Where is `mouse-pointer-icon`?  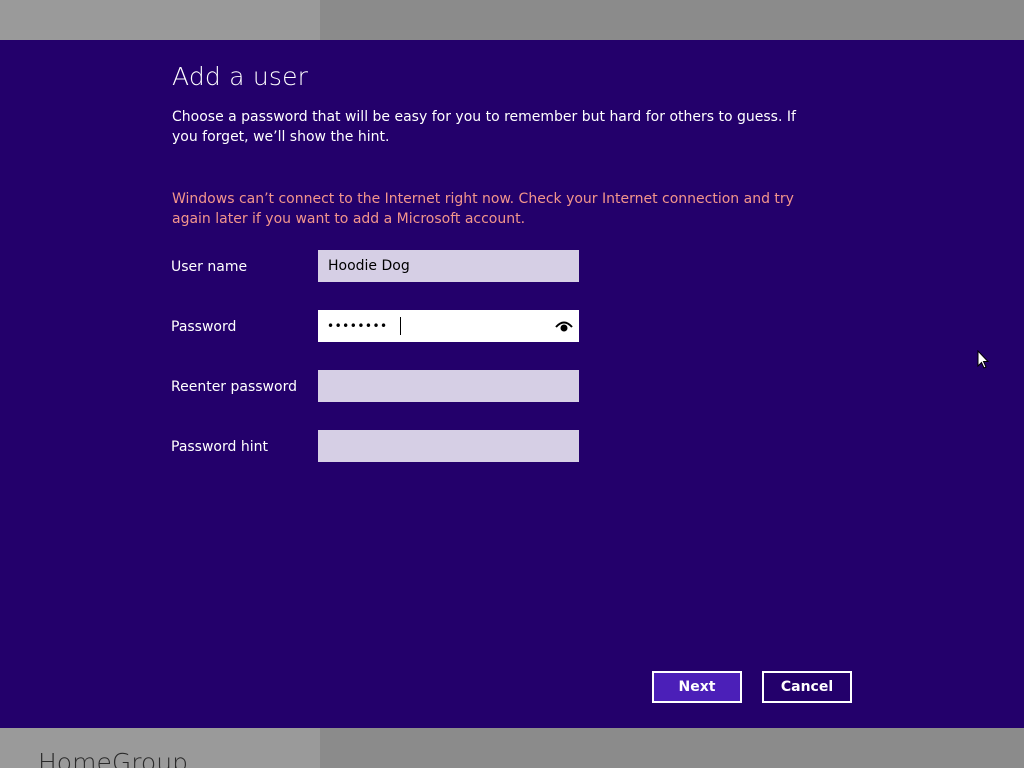
mouse-pointer-icon is located at coordinates (983, 359).